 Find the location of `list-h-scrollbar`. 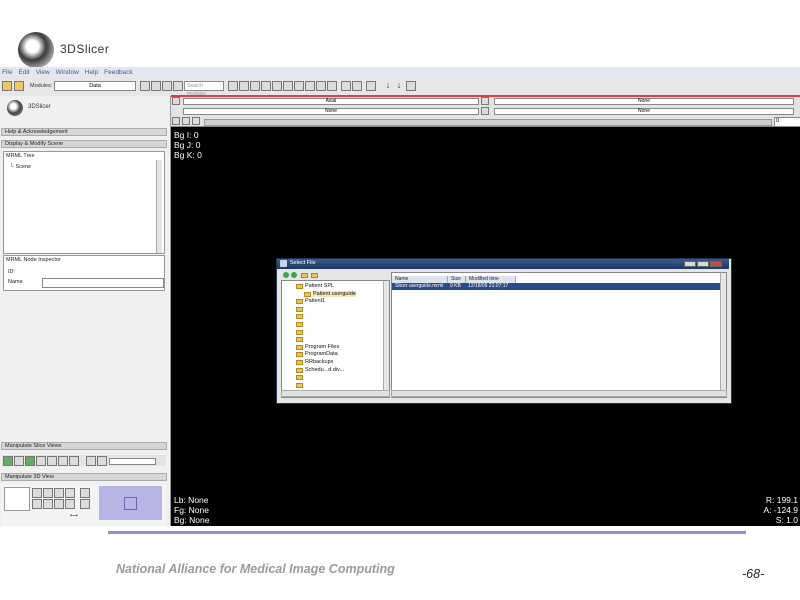

list-h-scrollbar is located at coordinates (559, 393).